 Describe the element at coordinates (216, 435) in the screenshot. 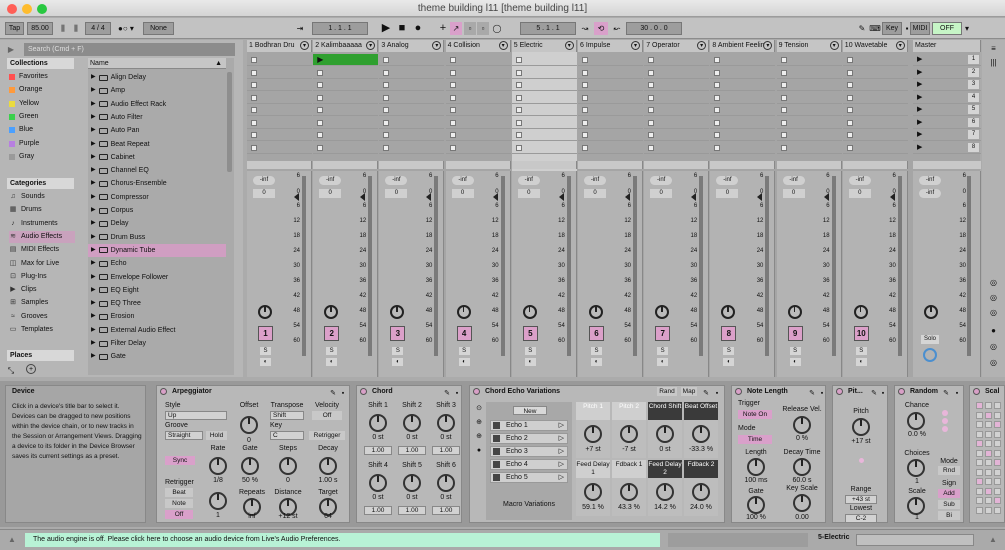

I see `hold-button: Hold` at that location.